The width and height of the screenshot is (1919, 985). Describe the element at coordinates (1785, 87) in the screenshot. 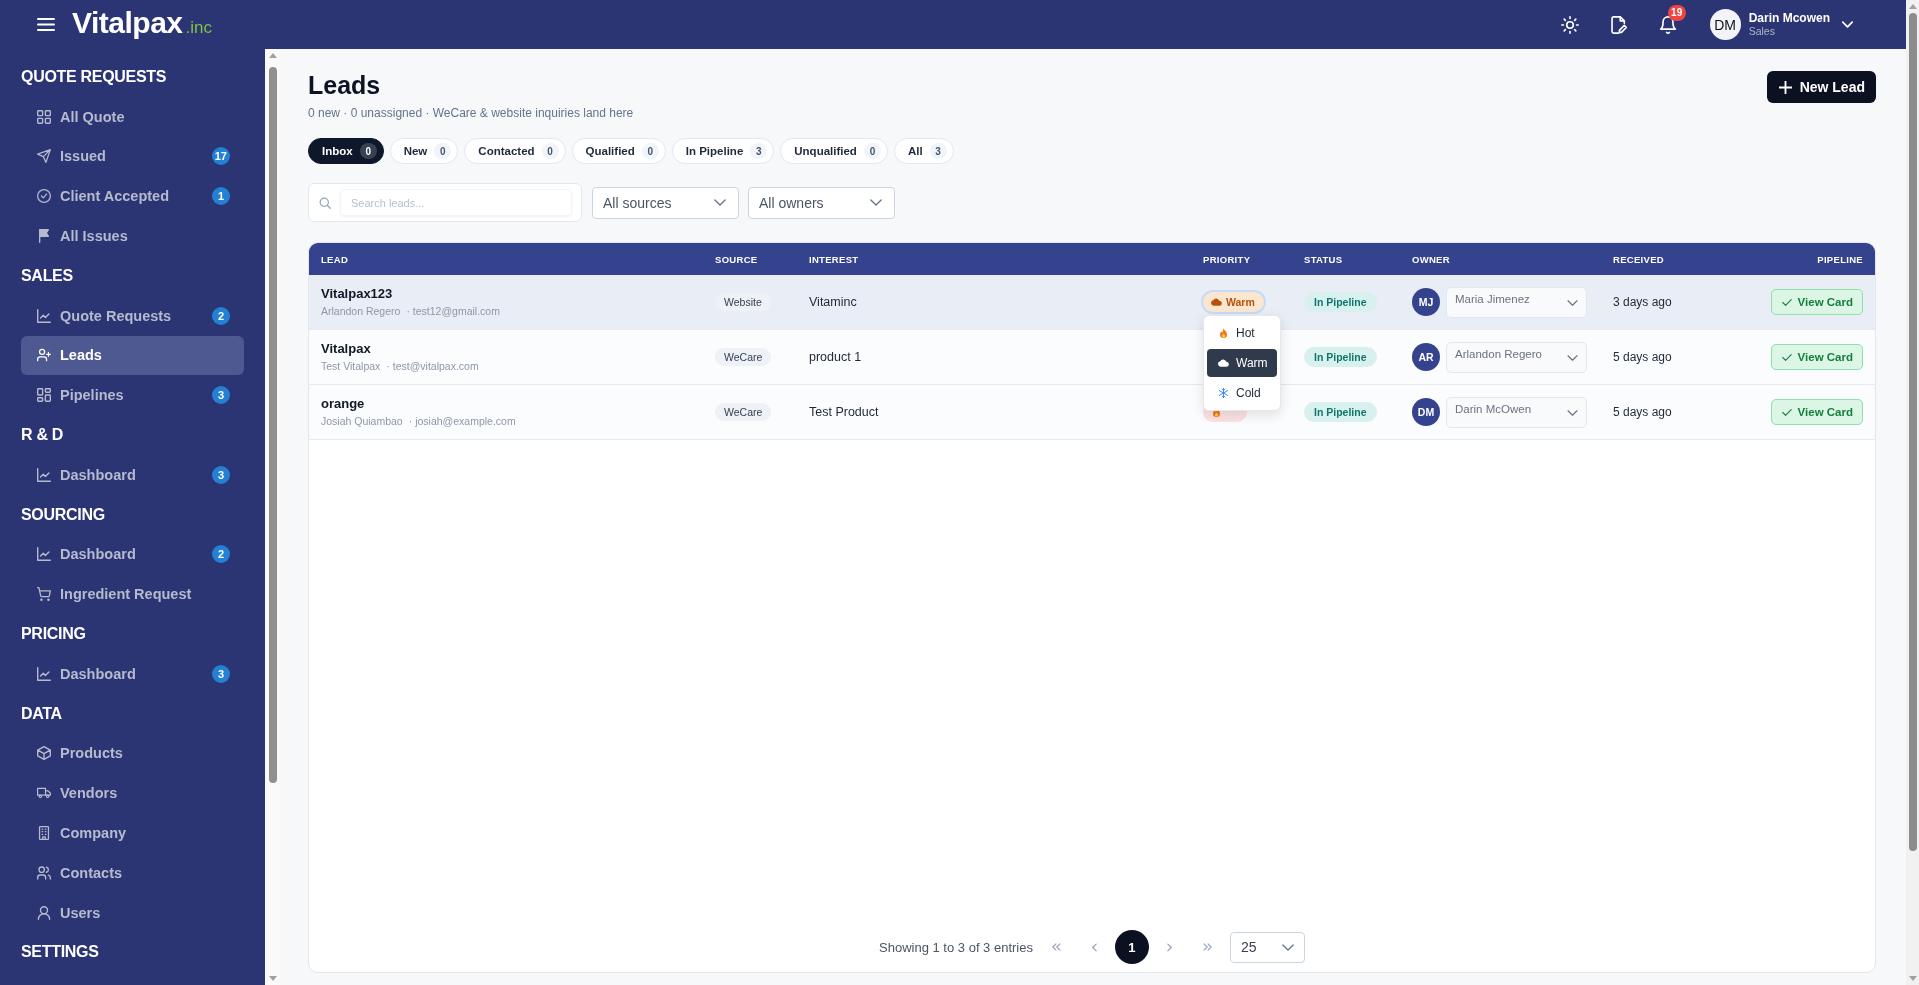

I see `plus-icon` at that location.